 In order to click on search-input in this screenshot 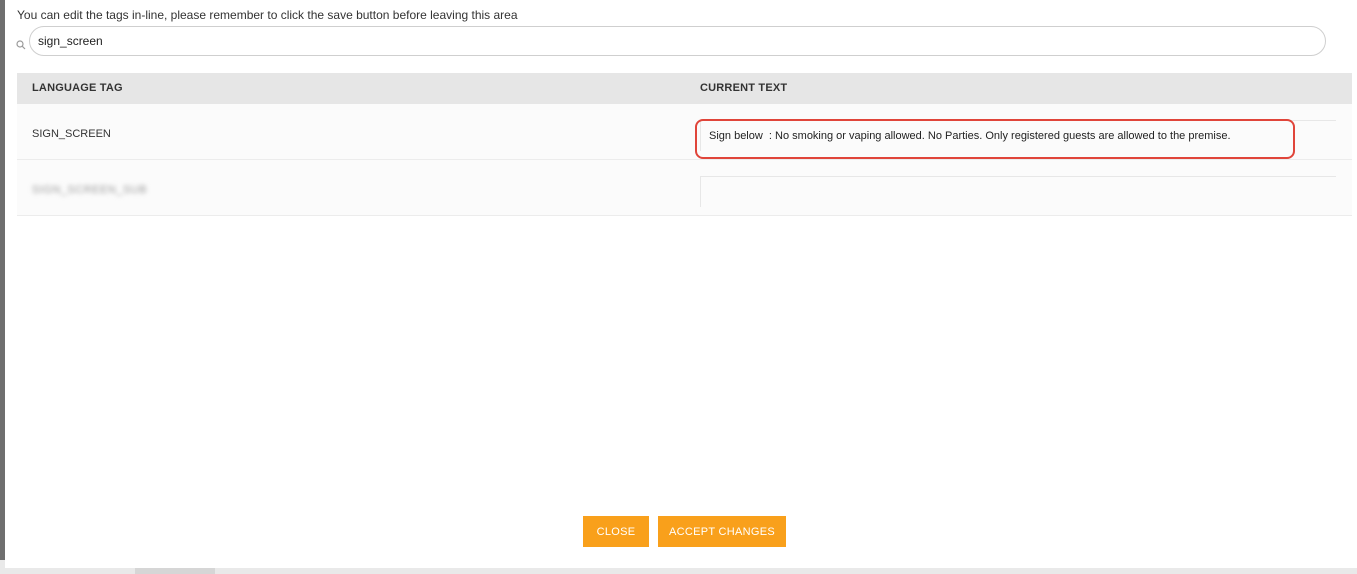, I will do `click(677, 41)`.